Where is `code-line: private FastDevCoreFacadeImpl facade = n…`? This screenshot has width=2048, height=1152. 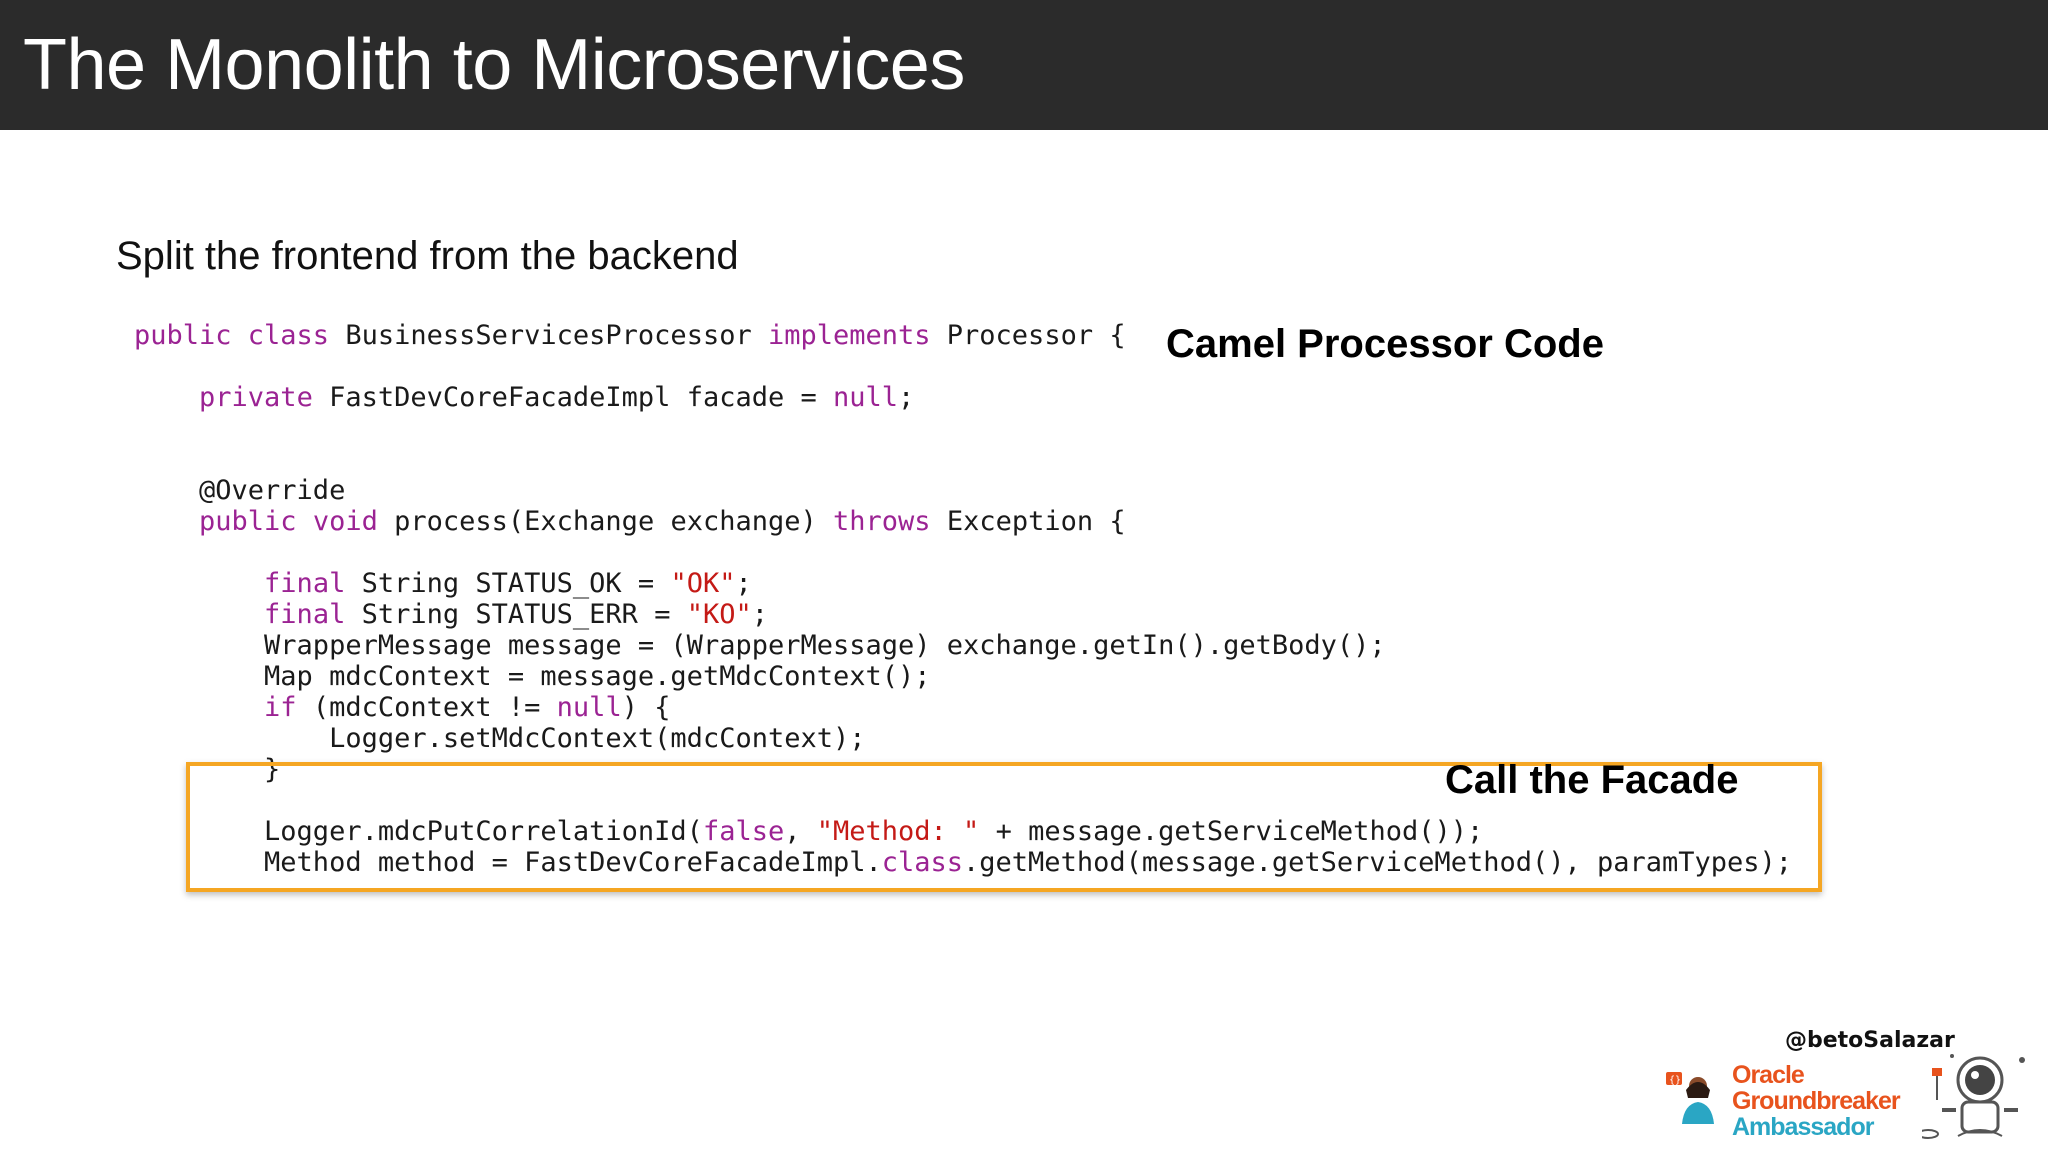
code-line: private FastDevCoreFacadeImpl facade = n… is located at coordinates (963, 397).